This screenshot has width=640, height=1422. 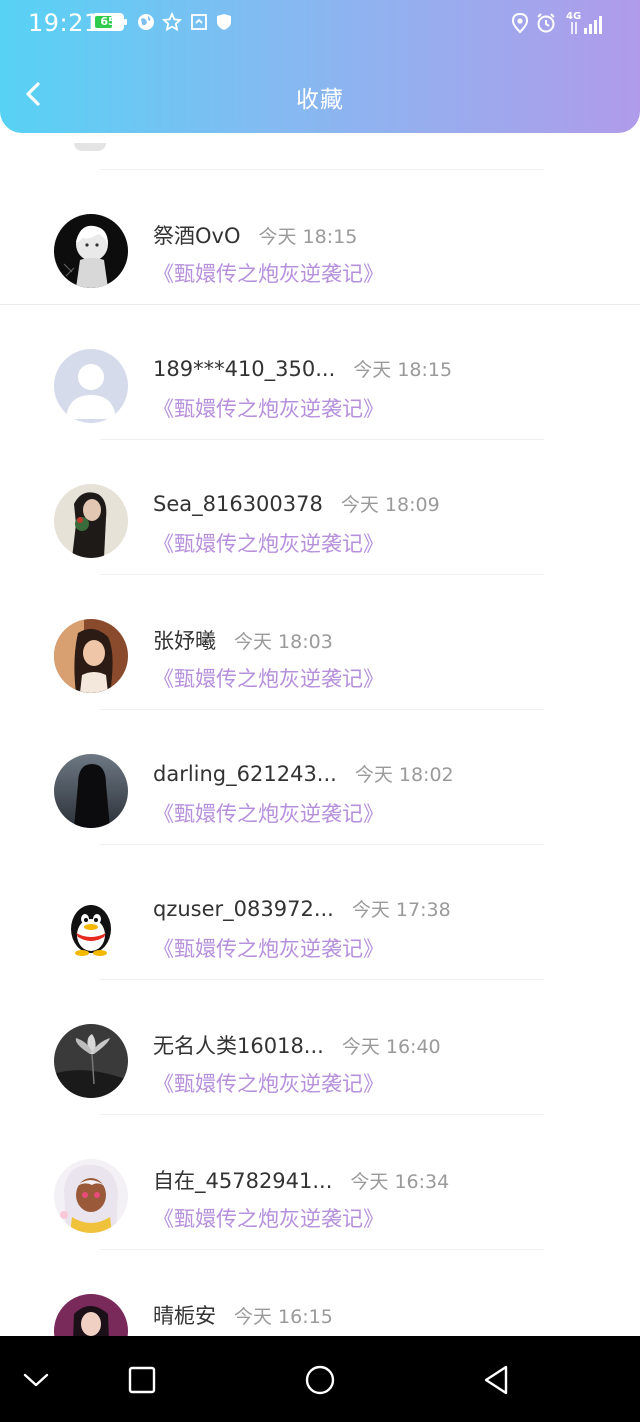 I want to click on list-item: 张妤曦 今天 18:03 《甄嬛传之炮灰逆袭记》, so click(x=320, y=642).